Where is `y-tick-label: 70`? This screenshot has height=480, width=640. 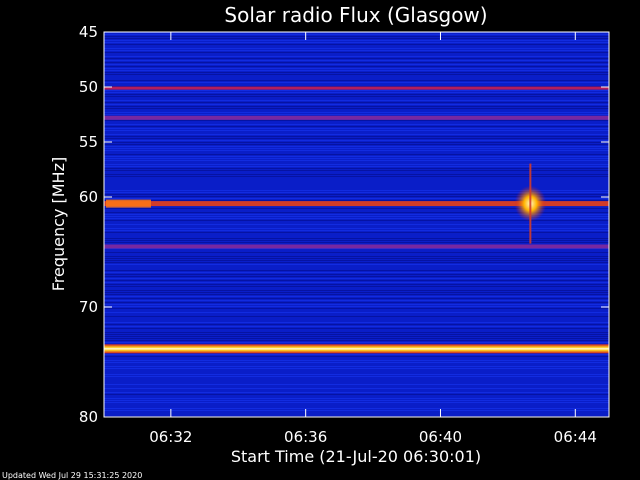 y-tick-label: 70 is located at coordinates (88, 307).